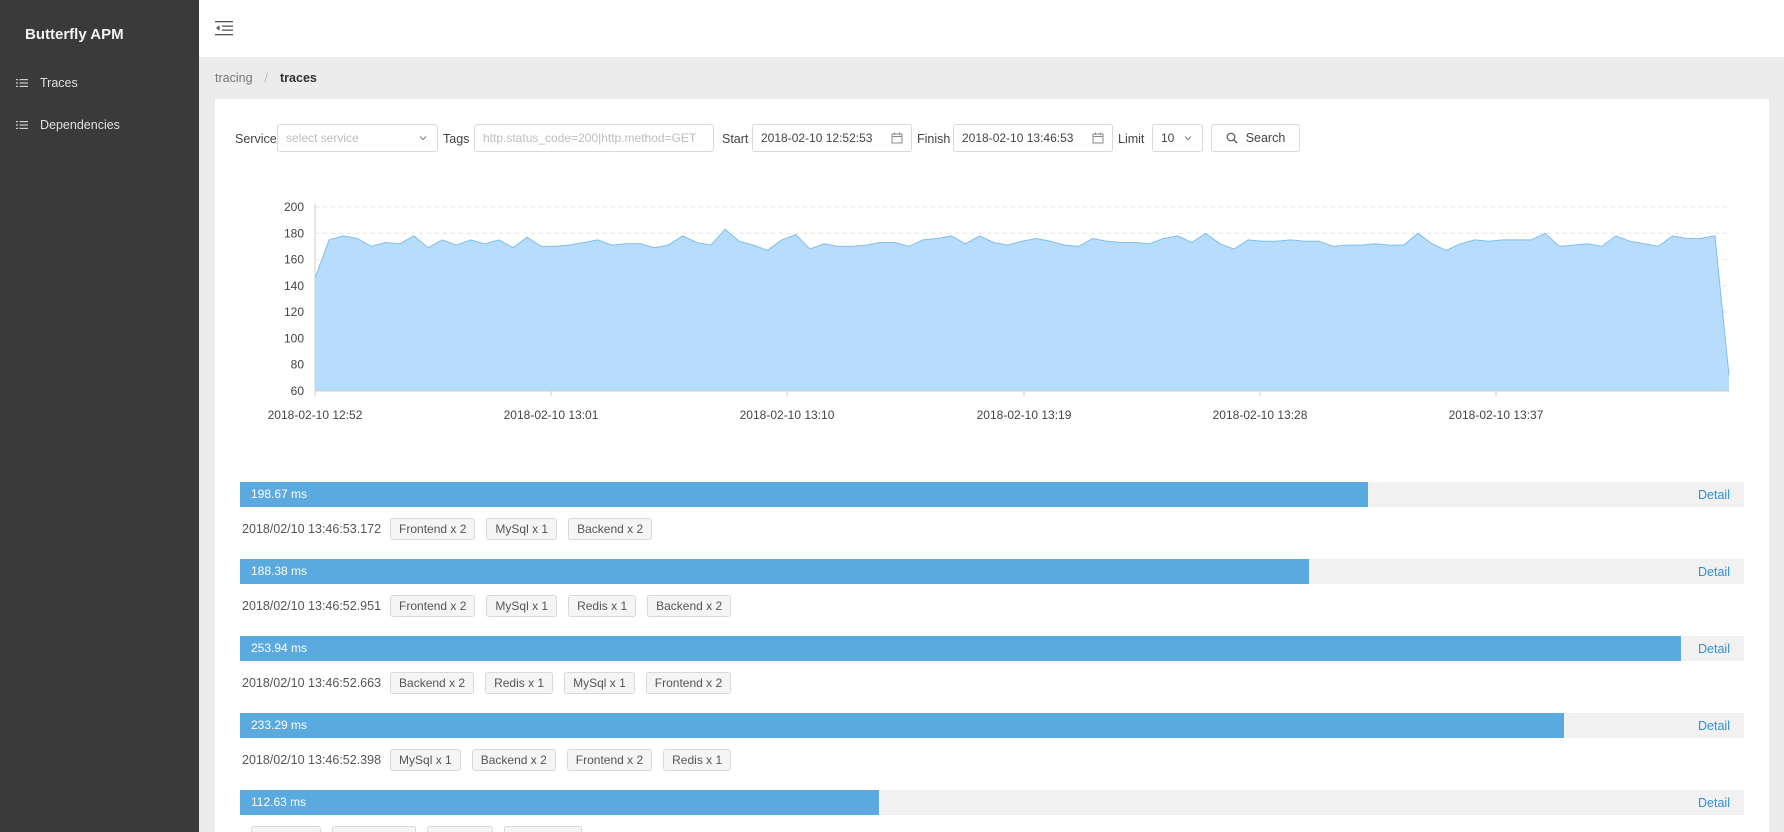  I want to click on breadcrumb-item-tracing: tracing, so click(234, 78).